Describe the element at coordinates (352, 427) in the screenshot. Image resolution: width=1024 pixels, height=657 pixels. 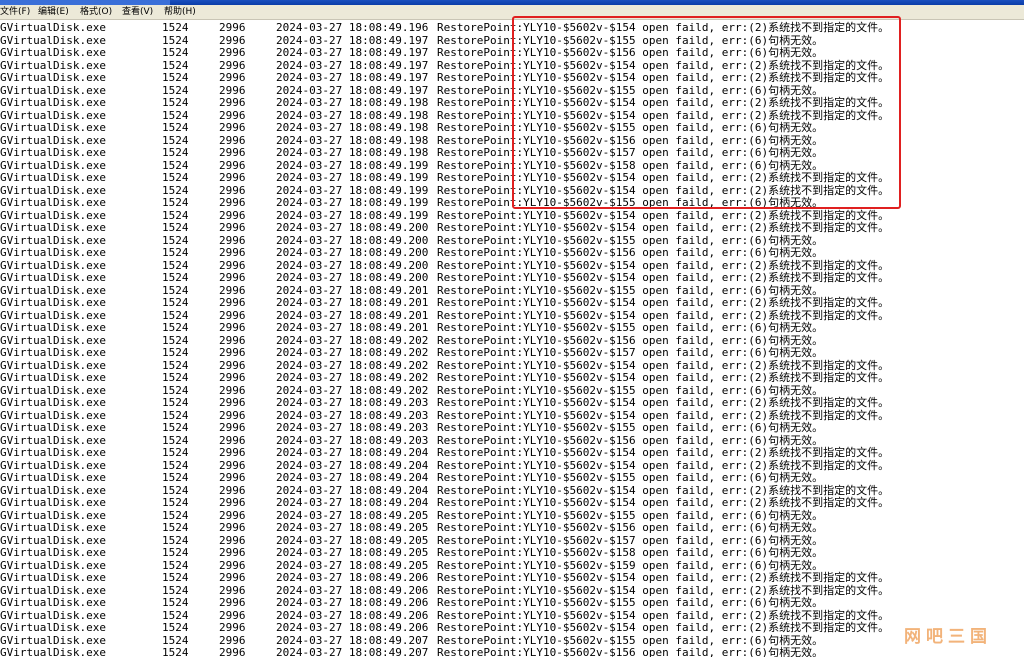
I see `timestamp: 2024-03-27 18:08:49.203` at that location.